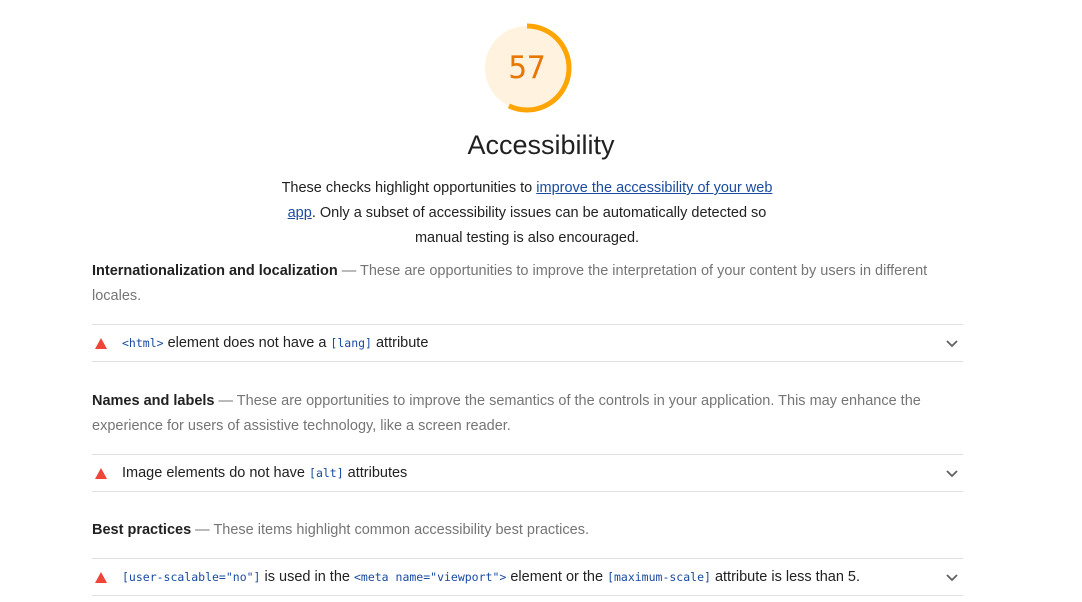  Describe the element at coordinates (247, 343) in the screenshot. I see `audit-text: element does not have a` at that location.